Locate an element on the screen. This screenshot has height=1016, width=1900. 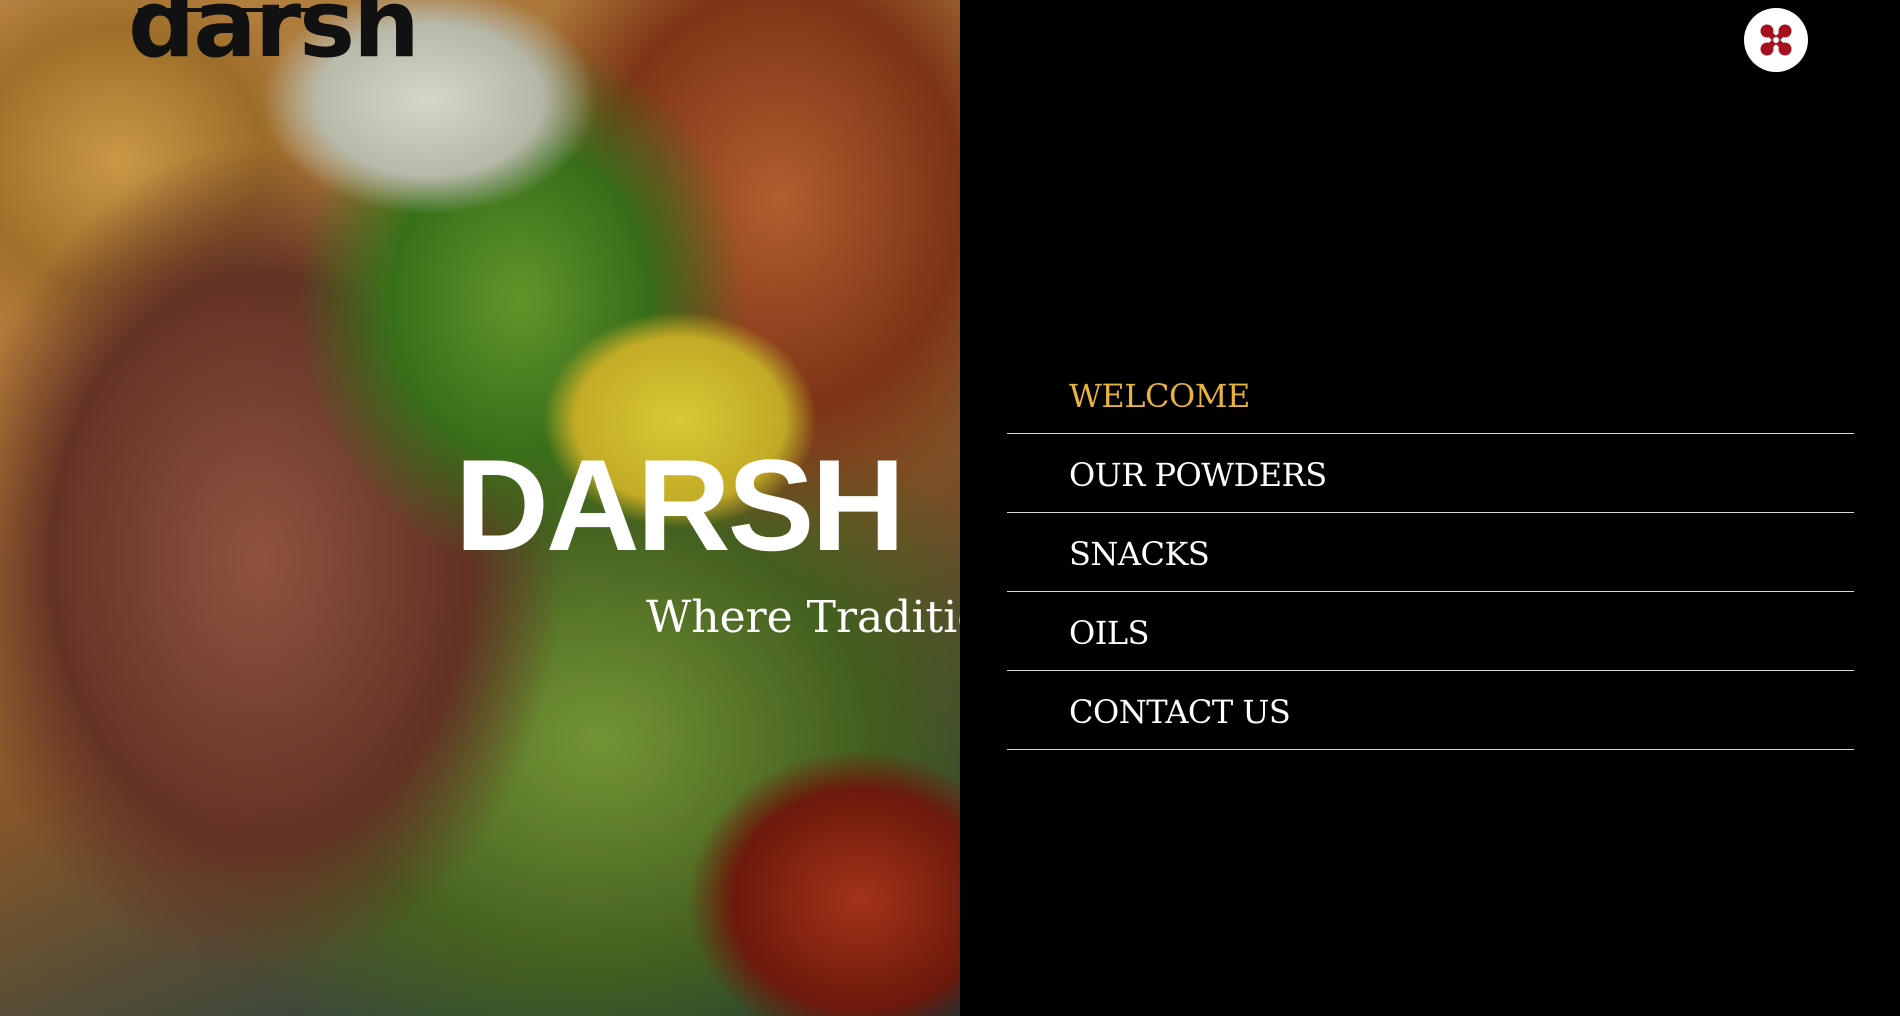
brand-logo: darsh is located at coordinates (274, 36).